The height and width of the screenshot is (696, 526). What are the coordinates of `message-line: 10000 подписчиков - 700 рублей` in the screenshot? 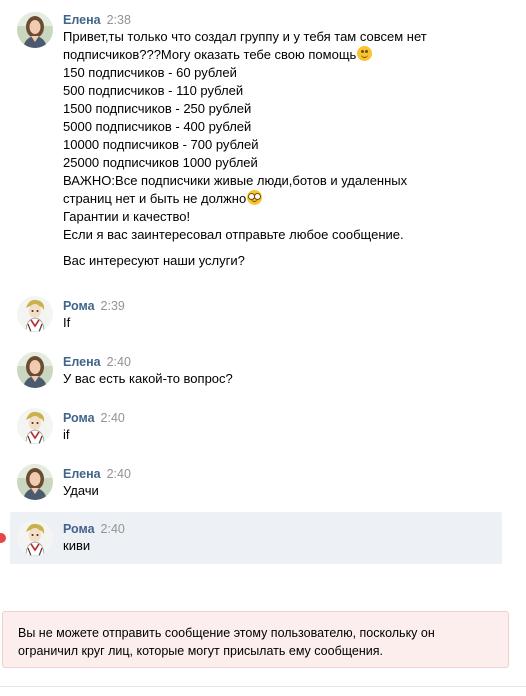 It's located at (161, 144).